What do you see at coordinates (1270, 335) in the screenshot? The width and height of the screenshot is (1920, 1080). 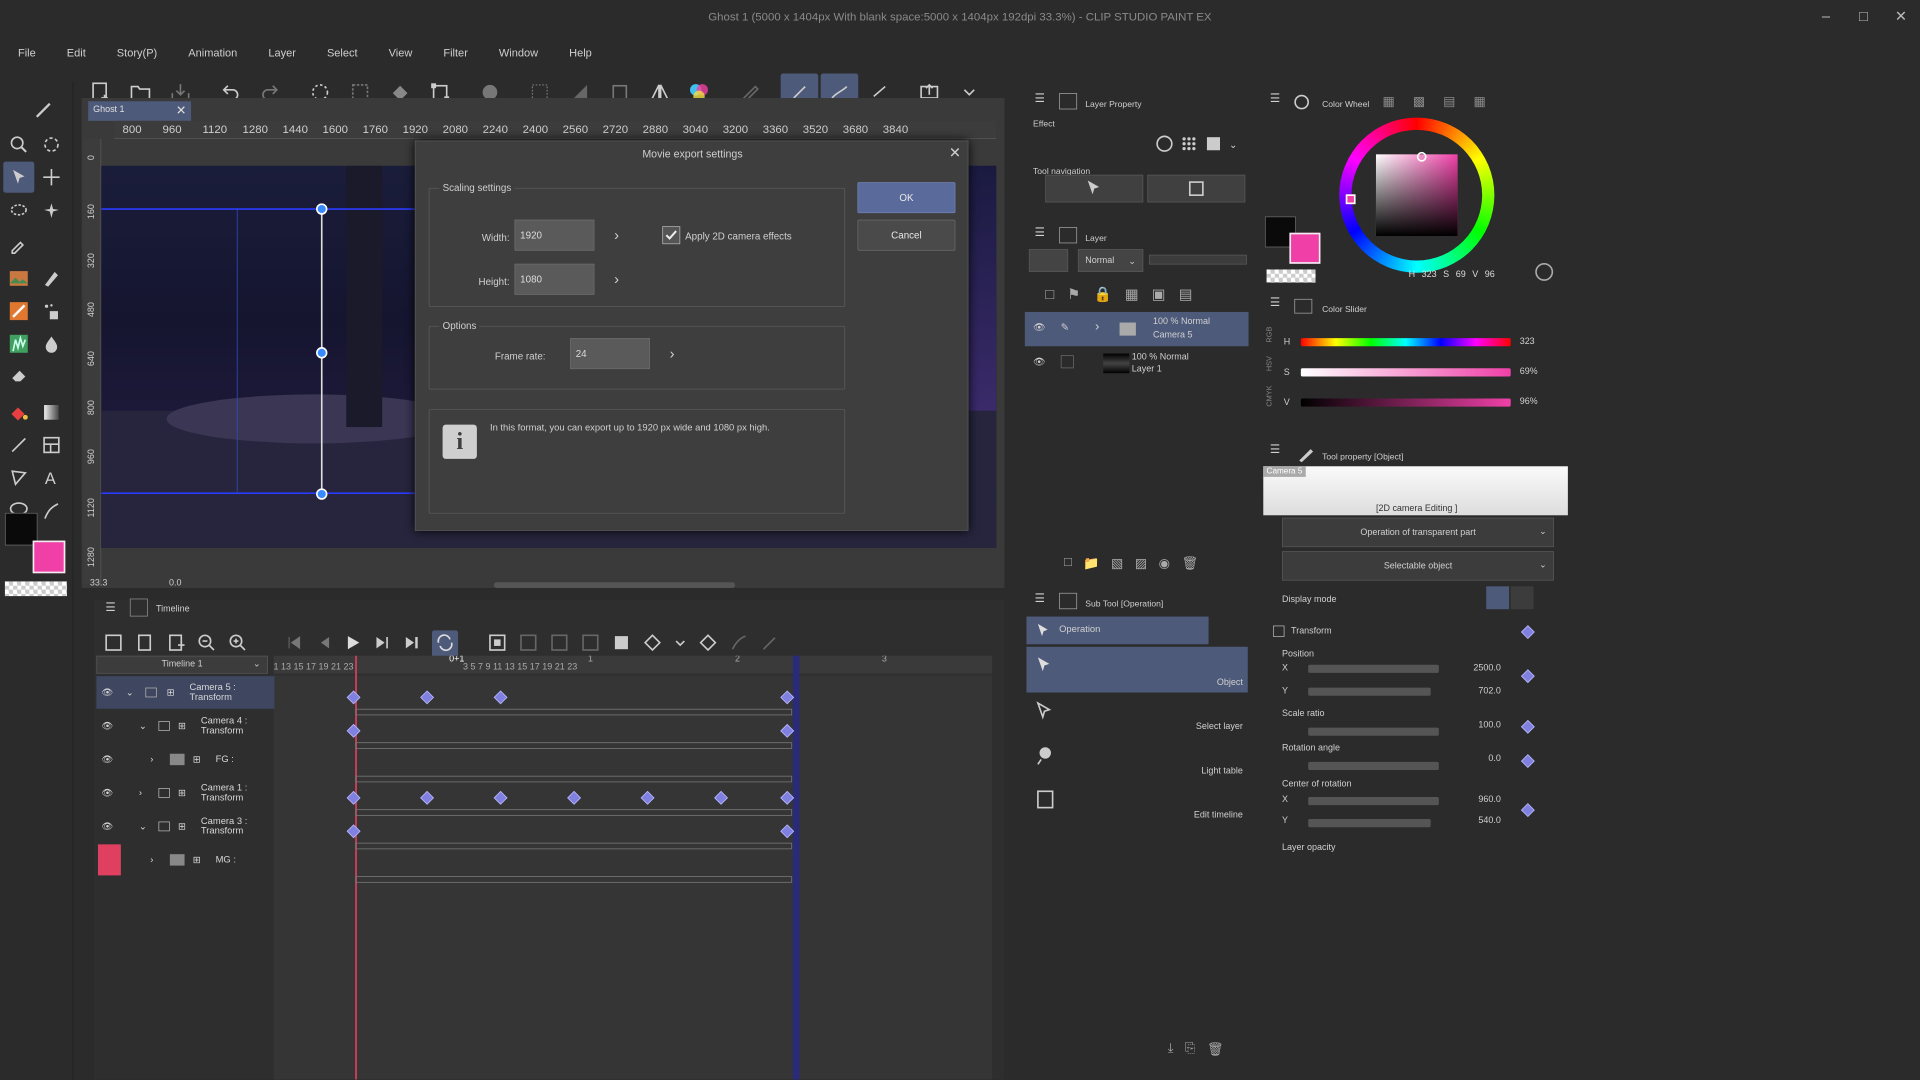 I see `rgb-tab: RGB` at bounding box center [1270, 335].